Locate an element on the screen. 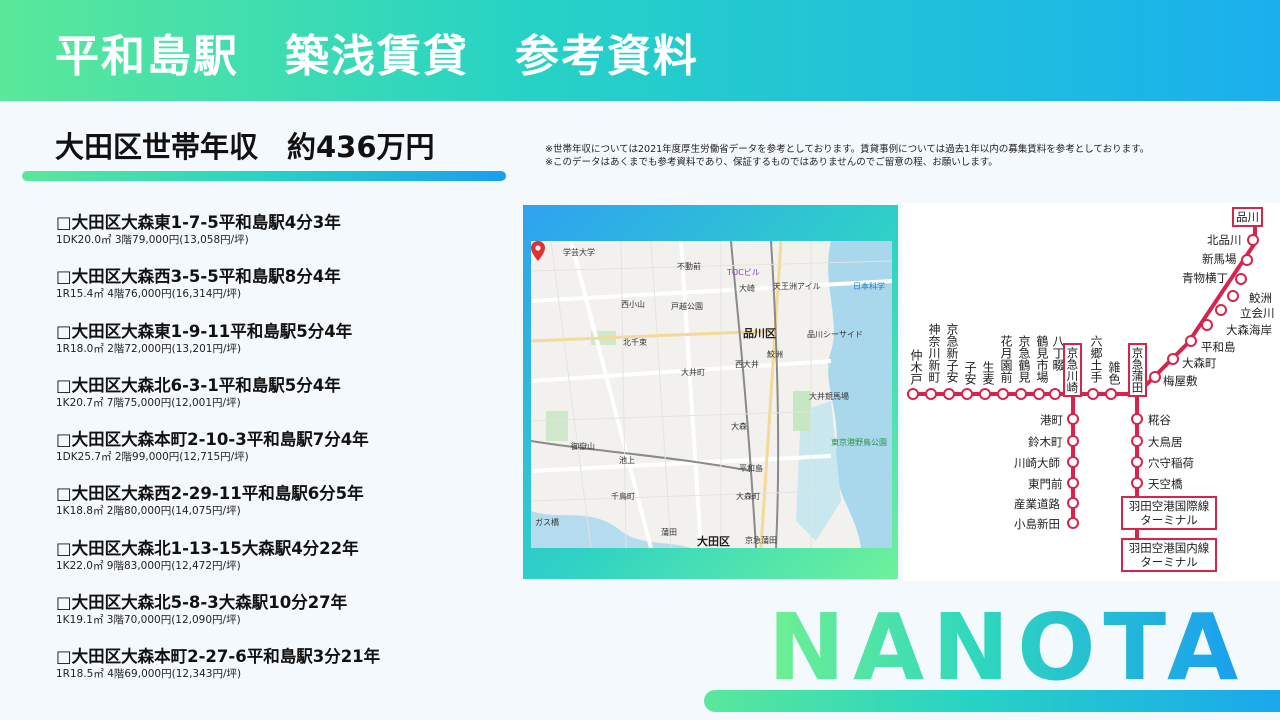 The height and width of the screenshot is (720, 1280). listing-detail: 1R18.0㎡ 2階72,000円(13,201円/坪) is located at coordinates (149, 348).